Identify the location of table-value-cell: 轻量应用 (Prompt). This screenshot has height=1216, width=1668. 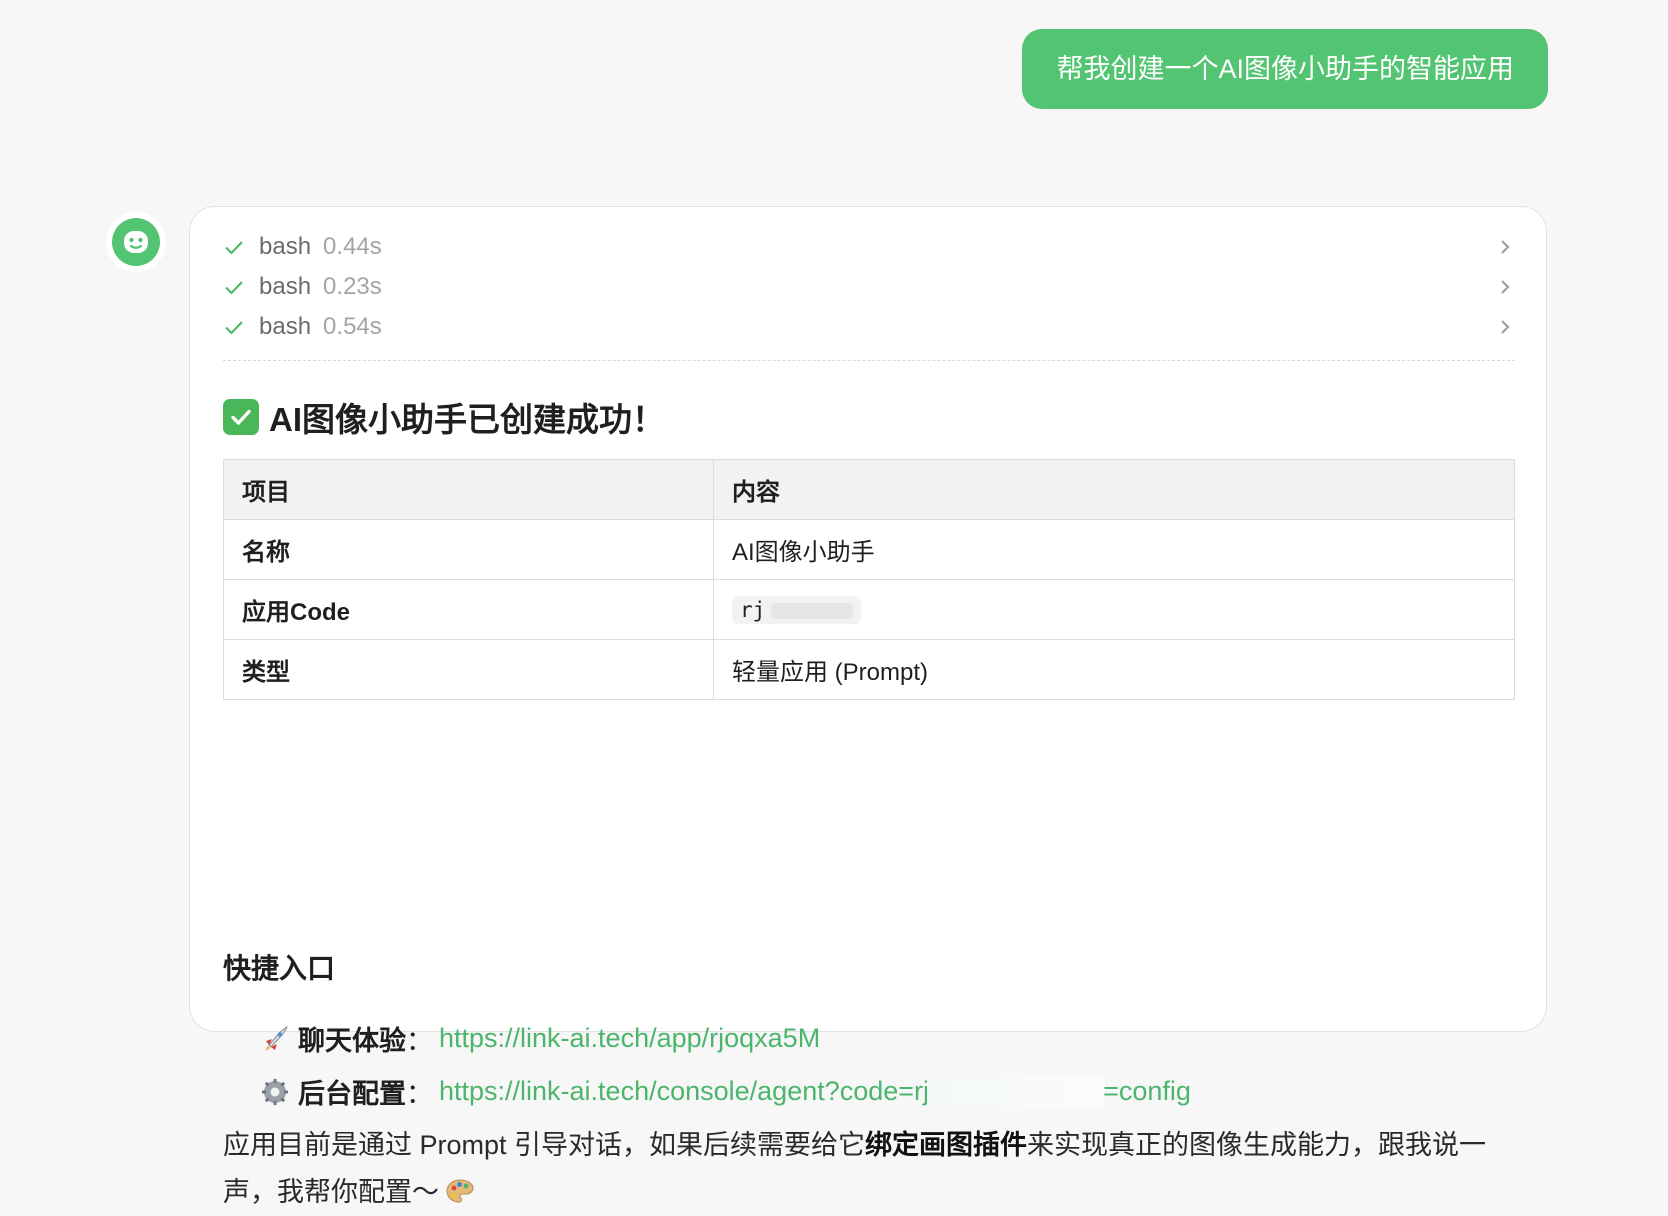
(1114, 669).